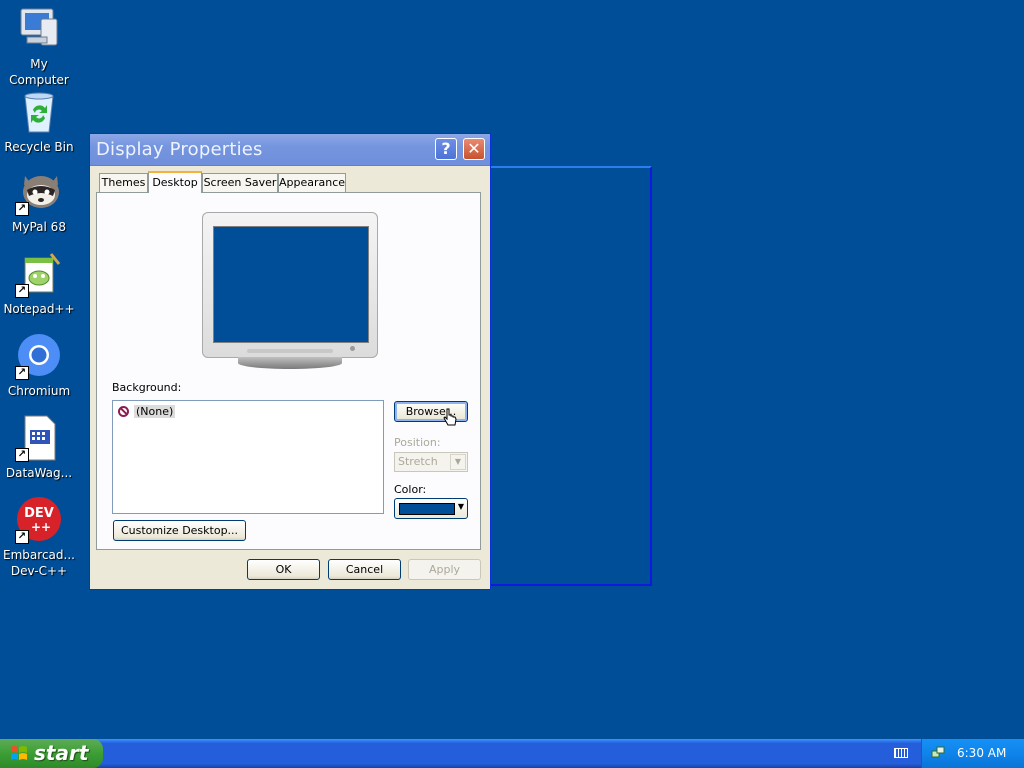 The height and width of the screenshot is (768, 1024). I want to click on notepad-plus-plus-icon: ↗, so click(39, 274).